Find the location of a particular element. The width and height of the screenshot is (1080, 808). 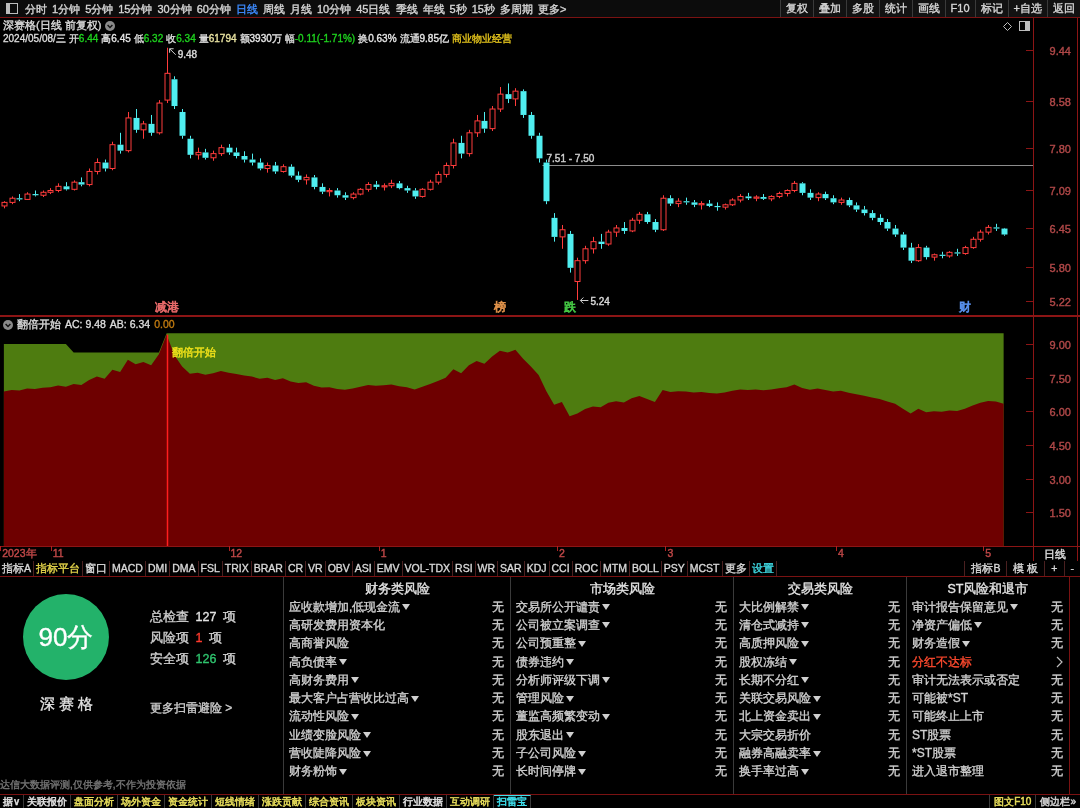

indicator-tab: ROC is located at coordinates (586, 568).